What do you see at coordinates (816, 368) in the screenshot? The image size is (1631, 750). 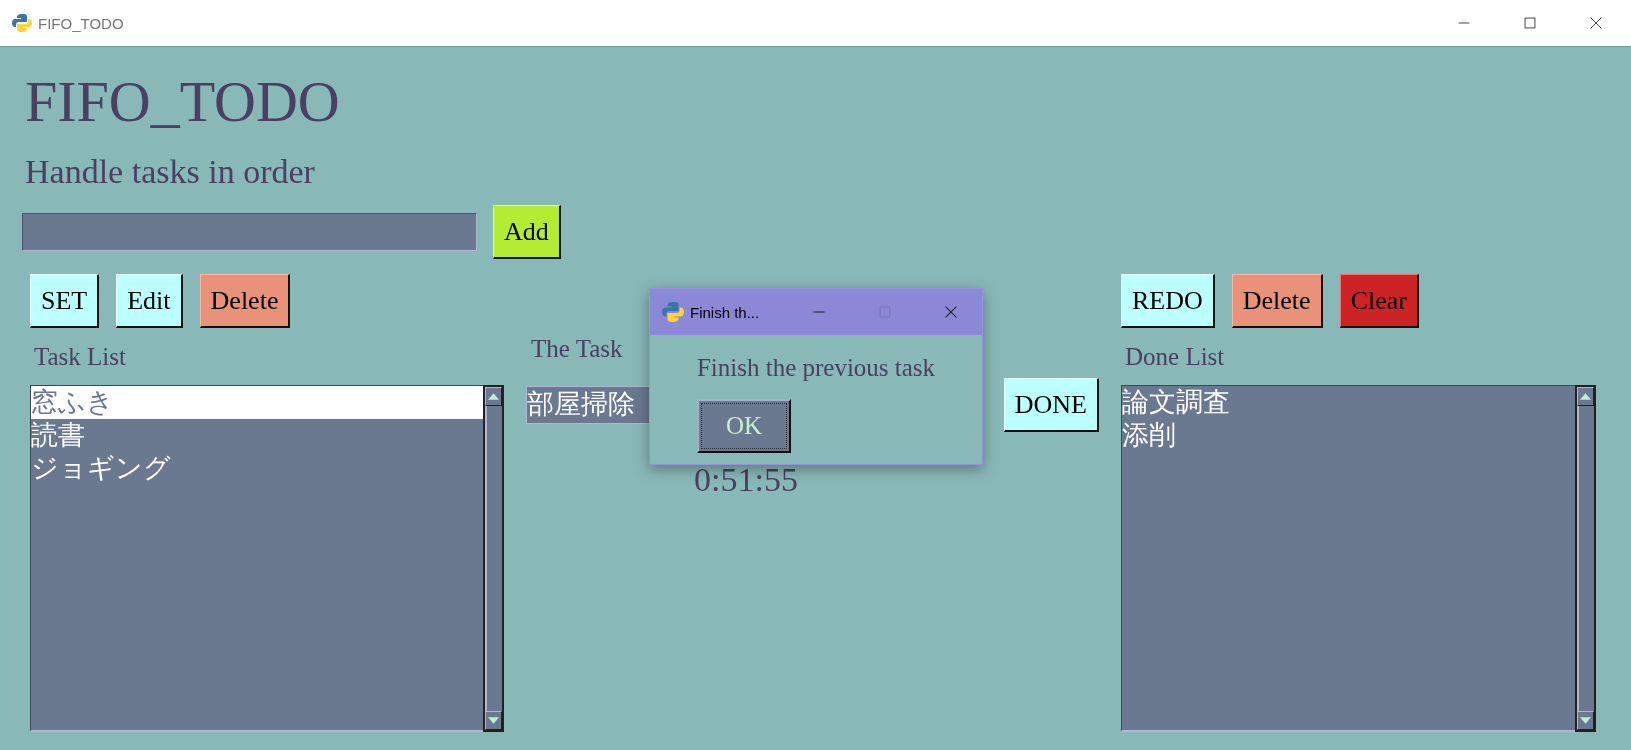 I see `dialog-message: Finish the previous task` at bounding box center [816, 368].